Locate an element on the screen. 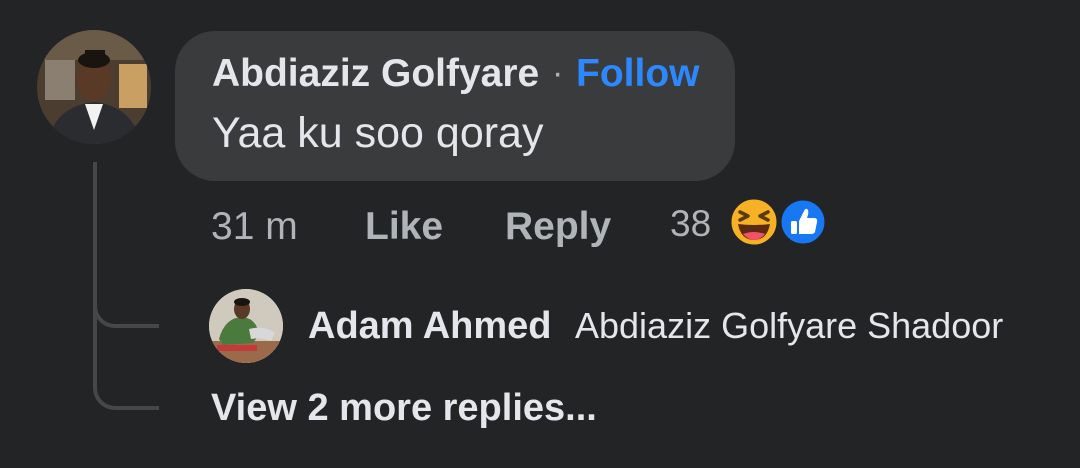  reply-avatar is located at coordinates (246, 326).